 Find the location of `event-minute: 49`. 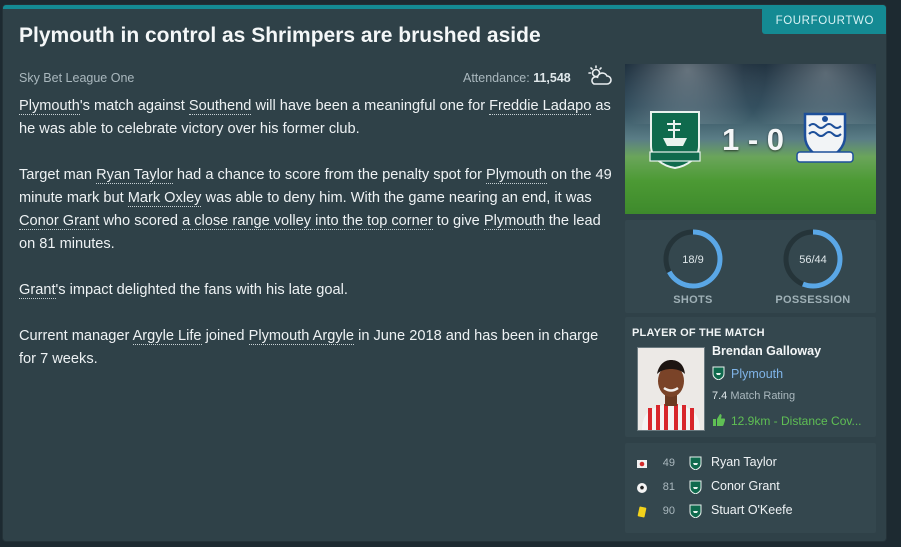

event-minute: 49 is located at coordinates (668, 463).